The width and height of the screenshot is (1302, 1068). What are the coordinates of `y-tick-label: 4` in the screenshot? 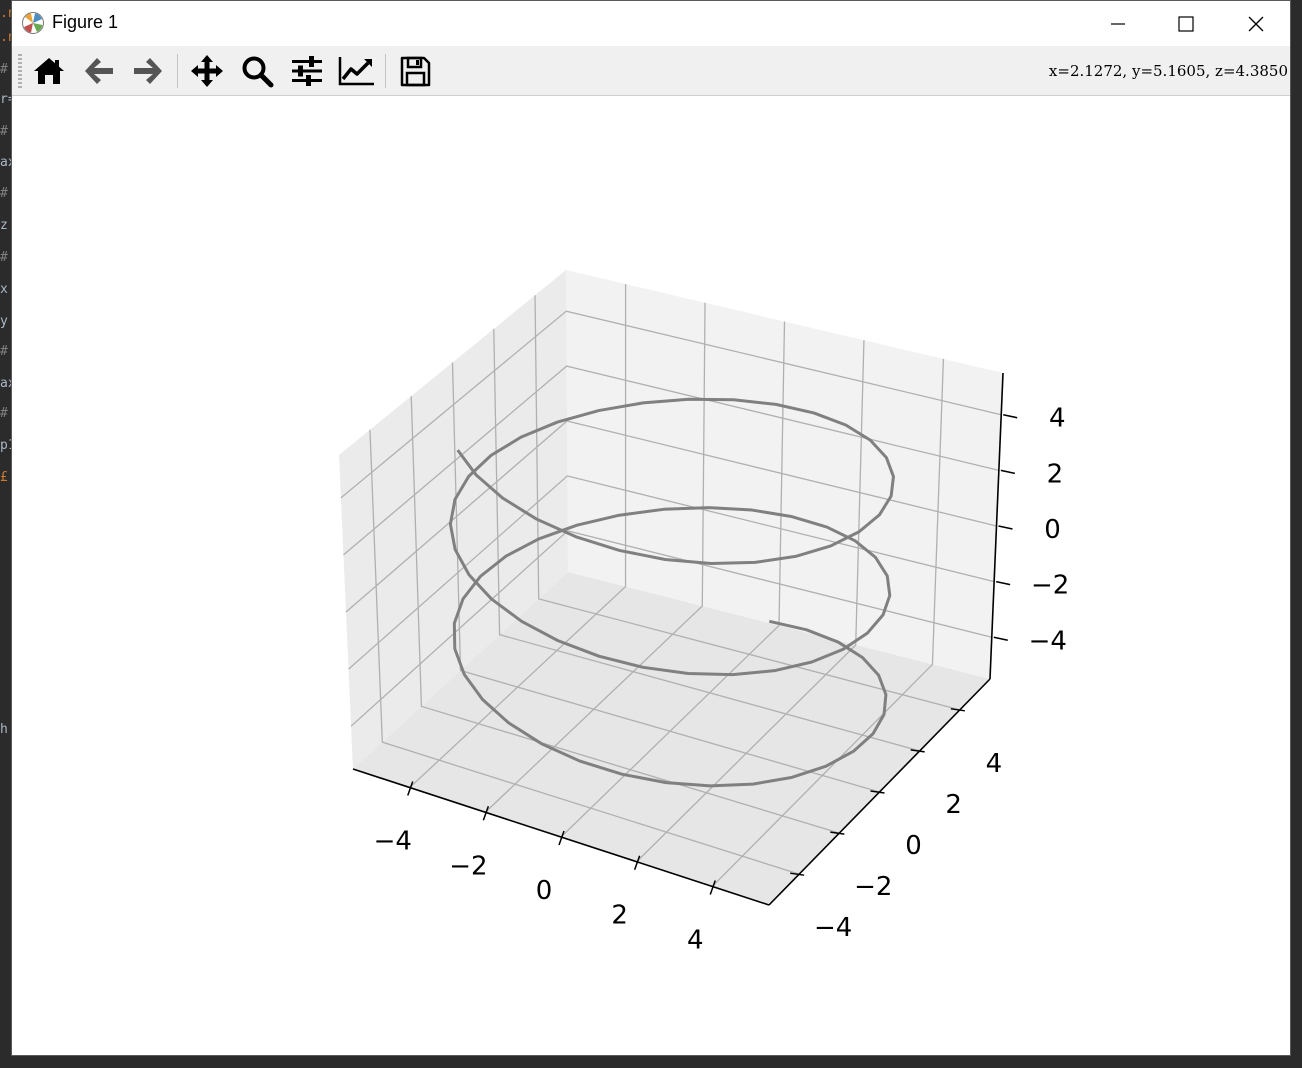 It's located at (994, 764).